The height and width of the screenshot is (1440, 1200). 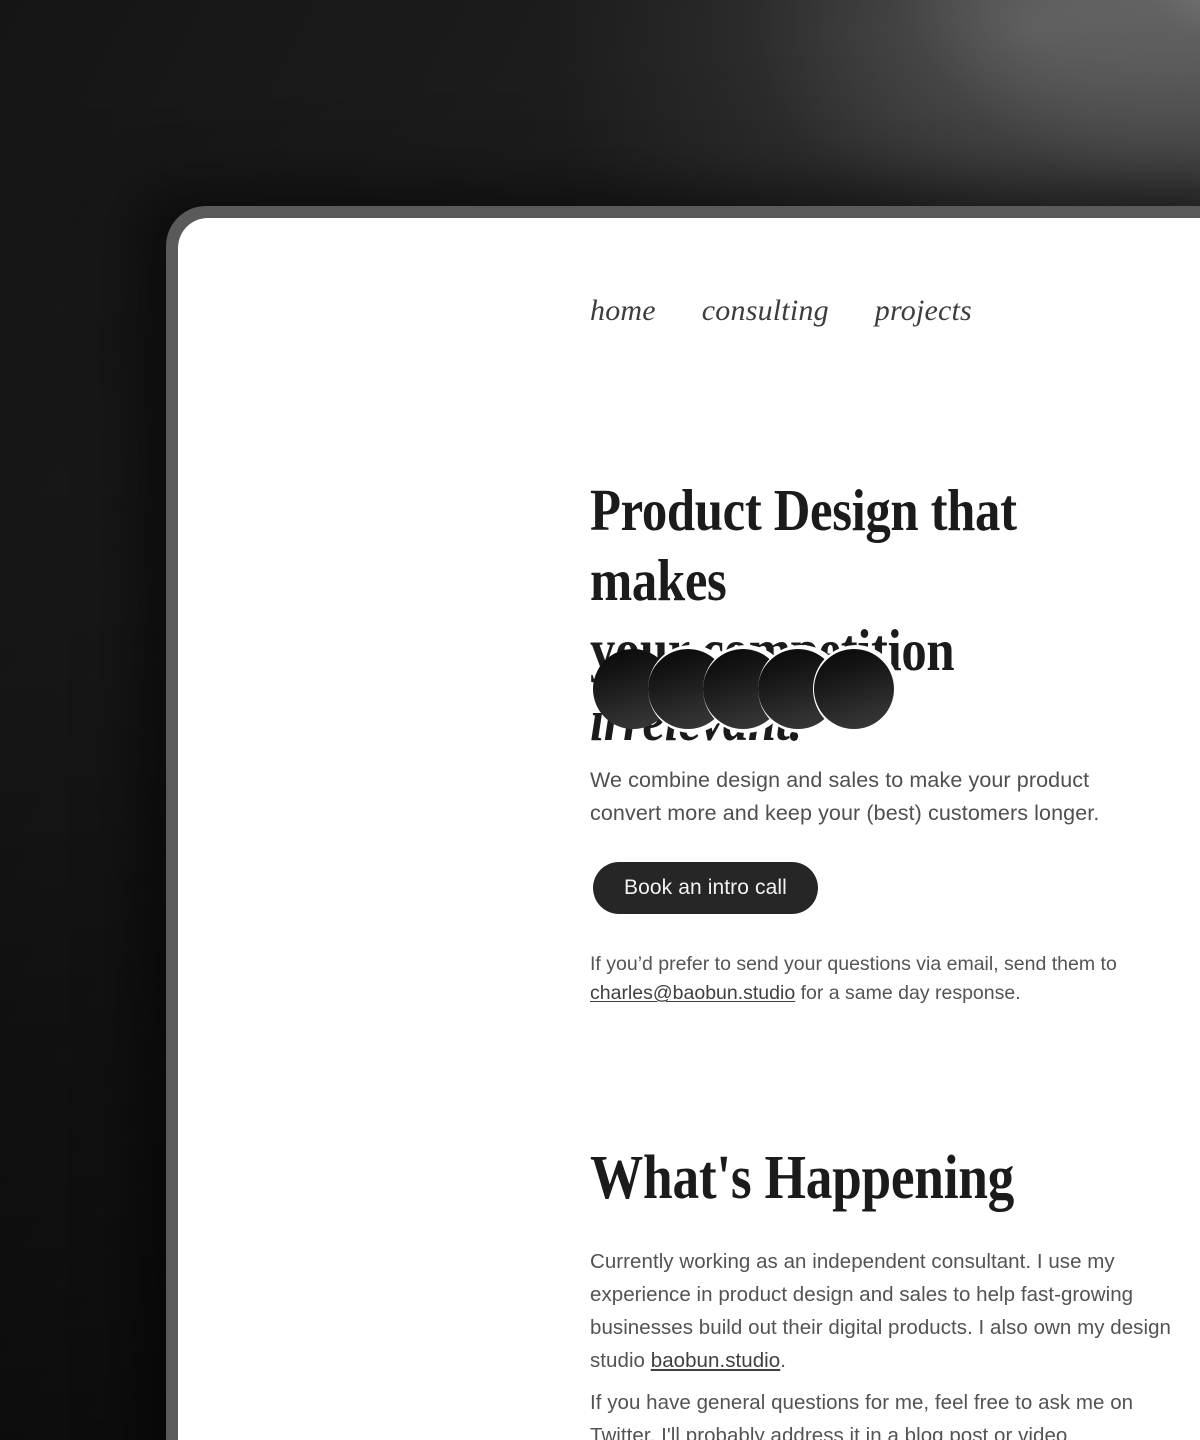 I want to click on orb-decoration, so click(x=748, y=689).